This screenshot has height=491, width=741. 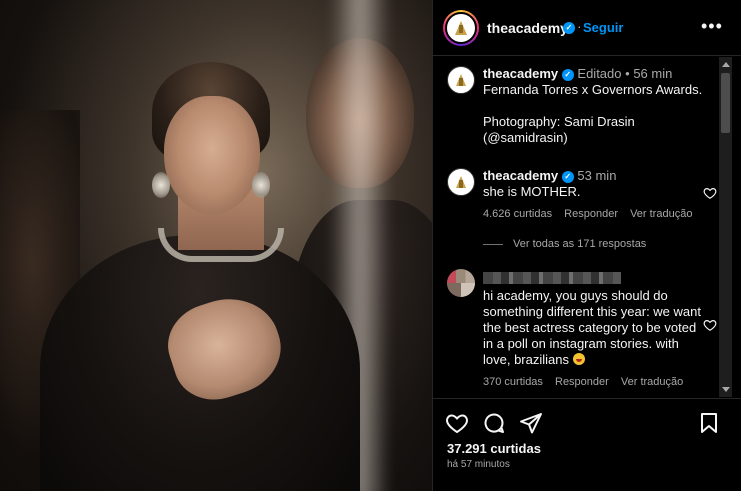 What do you see at coordinates (532, 191) in the screenshot?
I see `comment-text: she is MOTHER.` at bounding box center [532, 191].